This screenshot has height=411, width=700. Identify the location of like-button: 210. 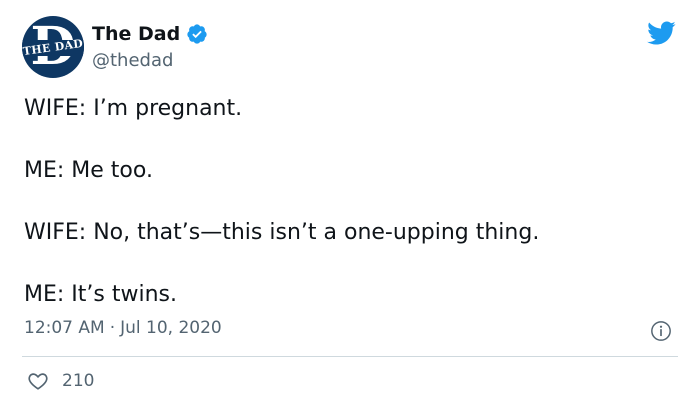
(60, 381).